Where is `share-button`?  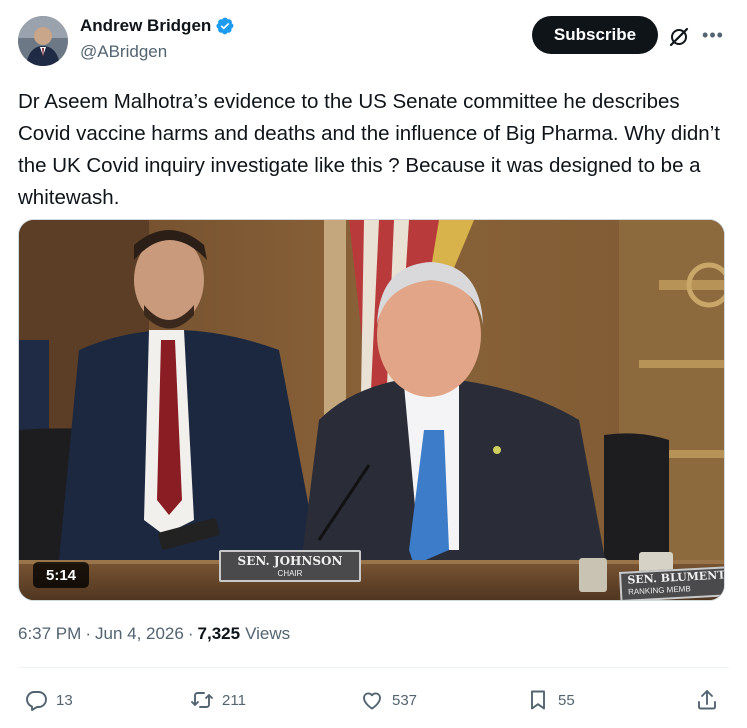 share-button is located at coordinates (707, 700).